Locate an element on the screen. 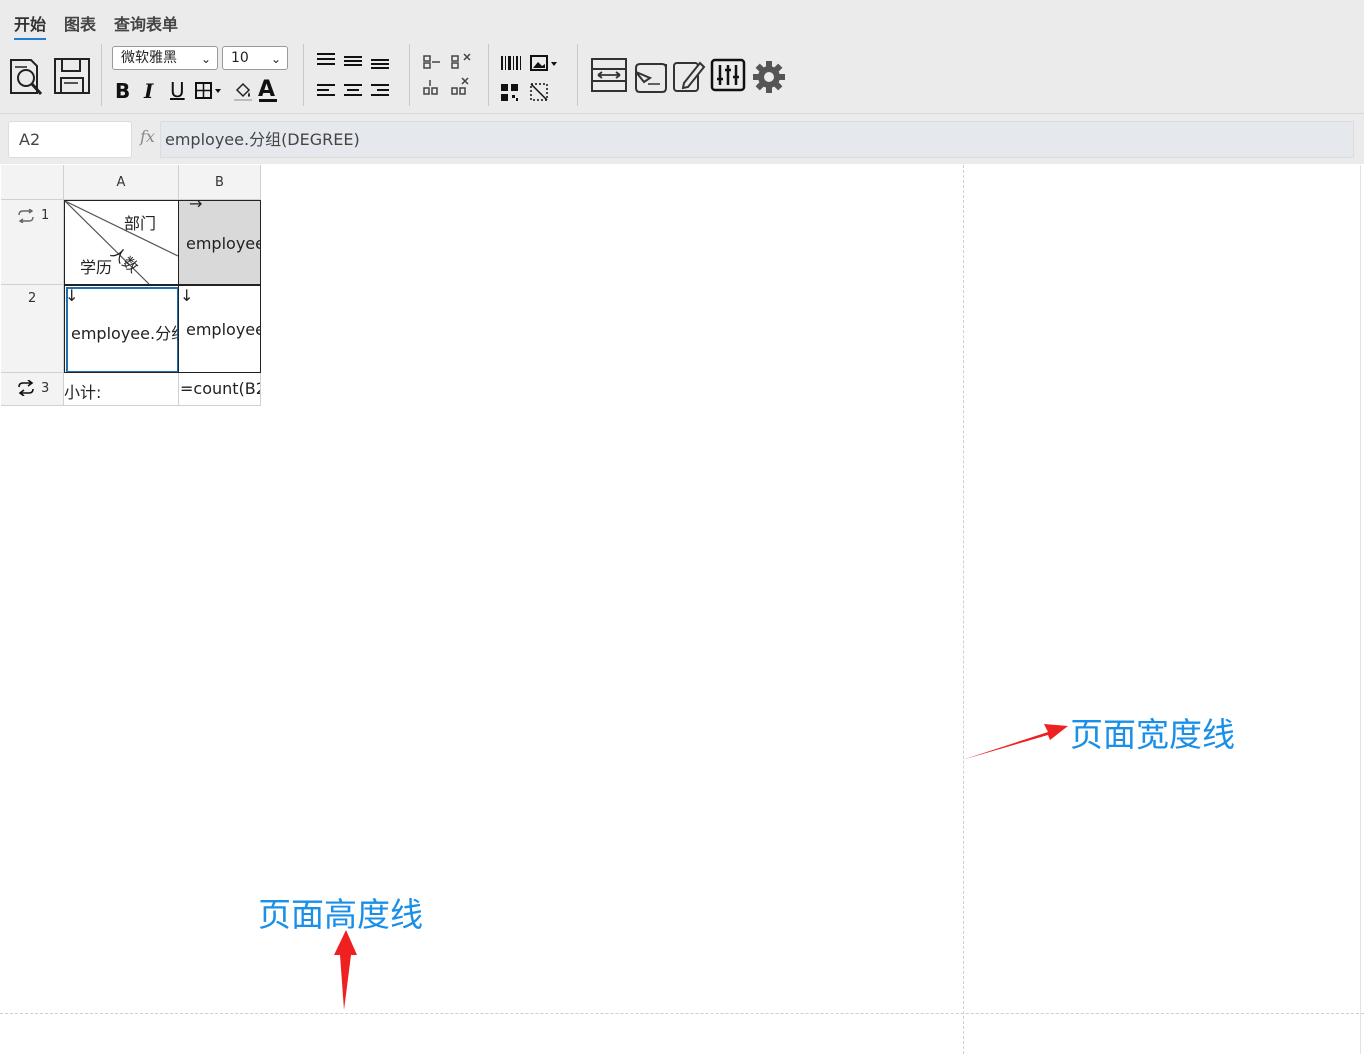 Image resolution: width=1364 pixels, height=1054 pixels. page-width-annotation: 页面宽度线 is located at coordinates (1152, 734).